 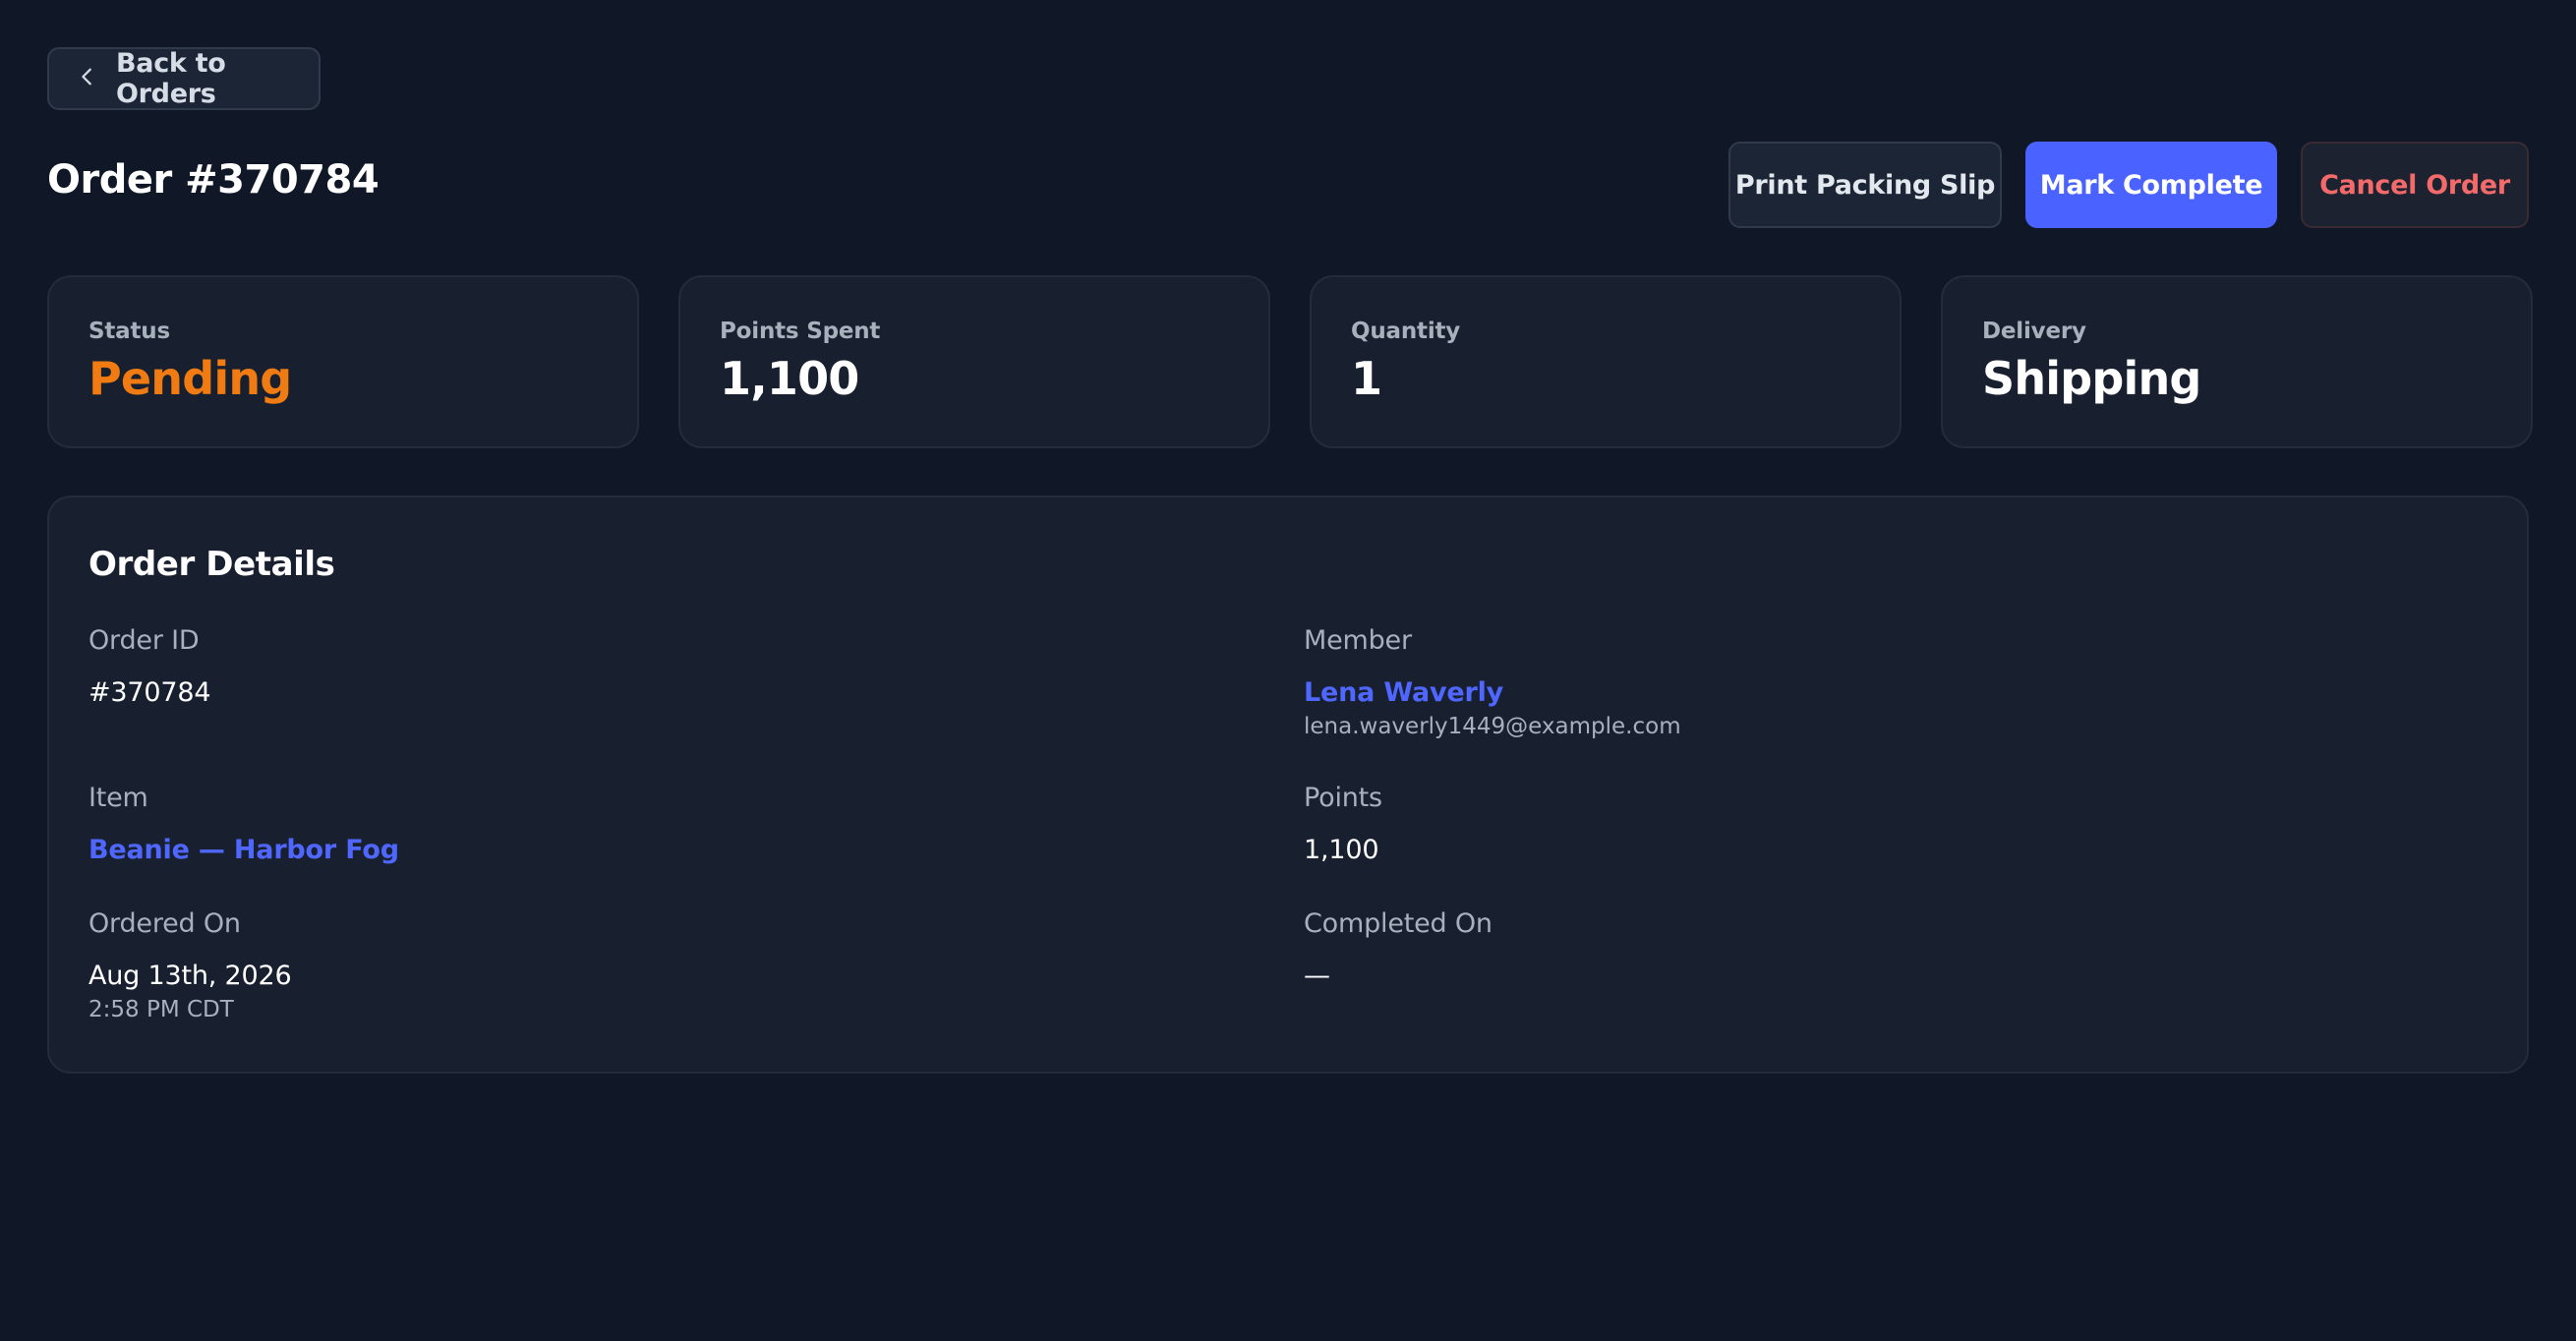 I want to click on print-packing-slip-button: Print Packing Slip, so click(x=1865, y=185).